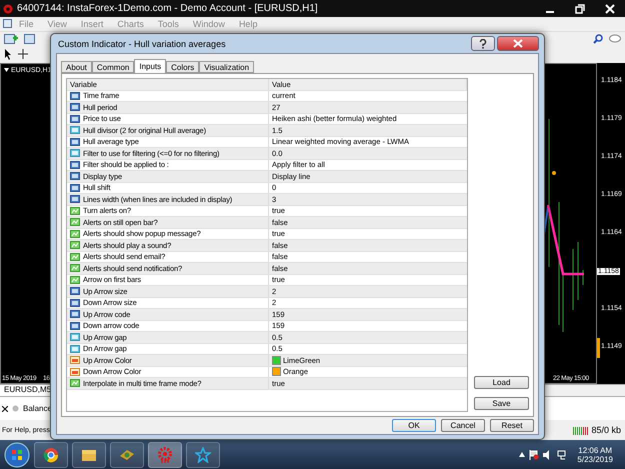 The height and width of the screenshot is (469, 625). What do you see at coordinates (581, 430) in the screenshot?
I see `connection-bars-icon` at bounding box center [581, 430].